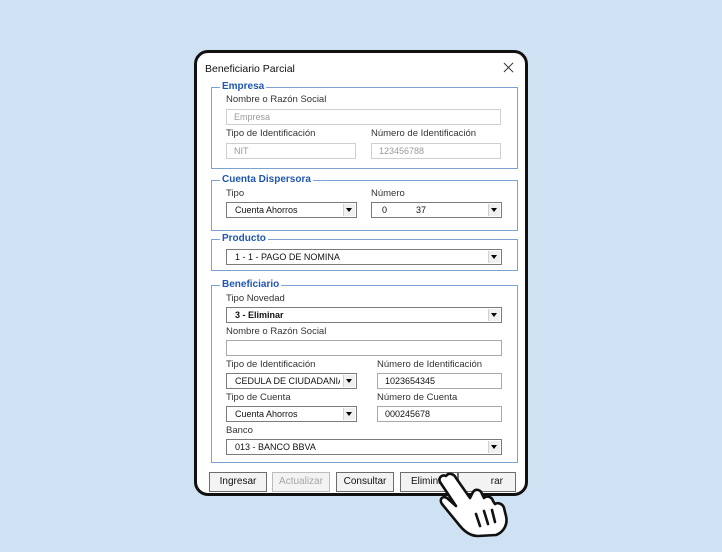 This screenshot has height=552, width=722. I want to click on beneficiario-tipo-cuenta-label: Tipo de Cuenta, so click(258, 397).